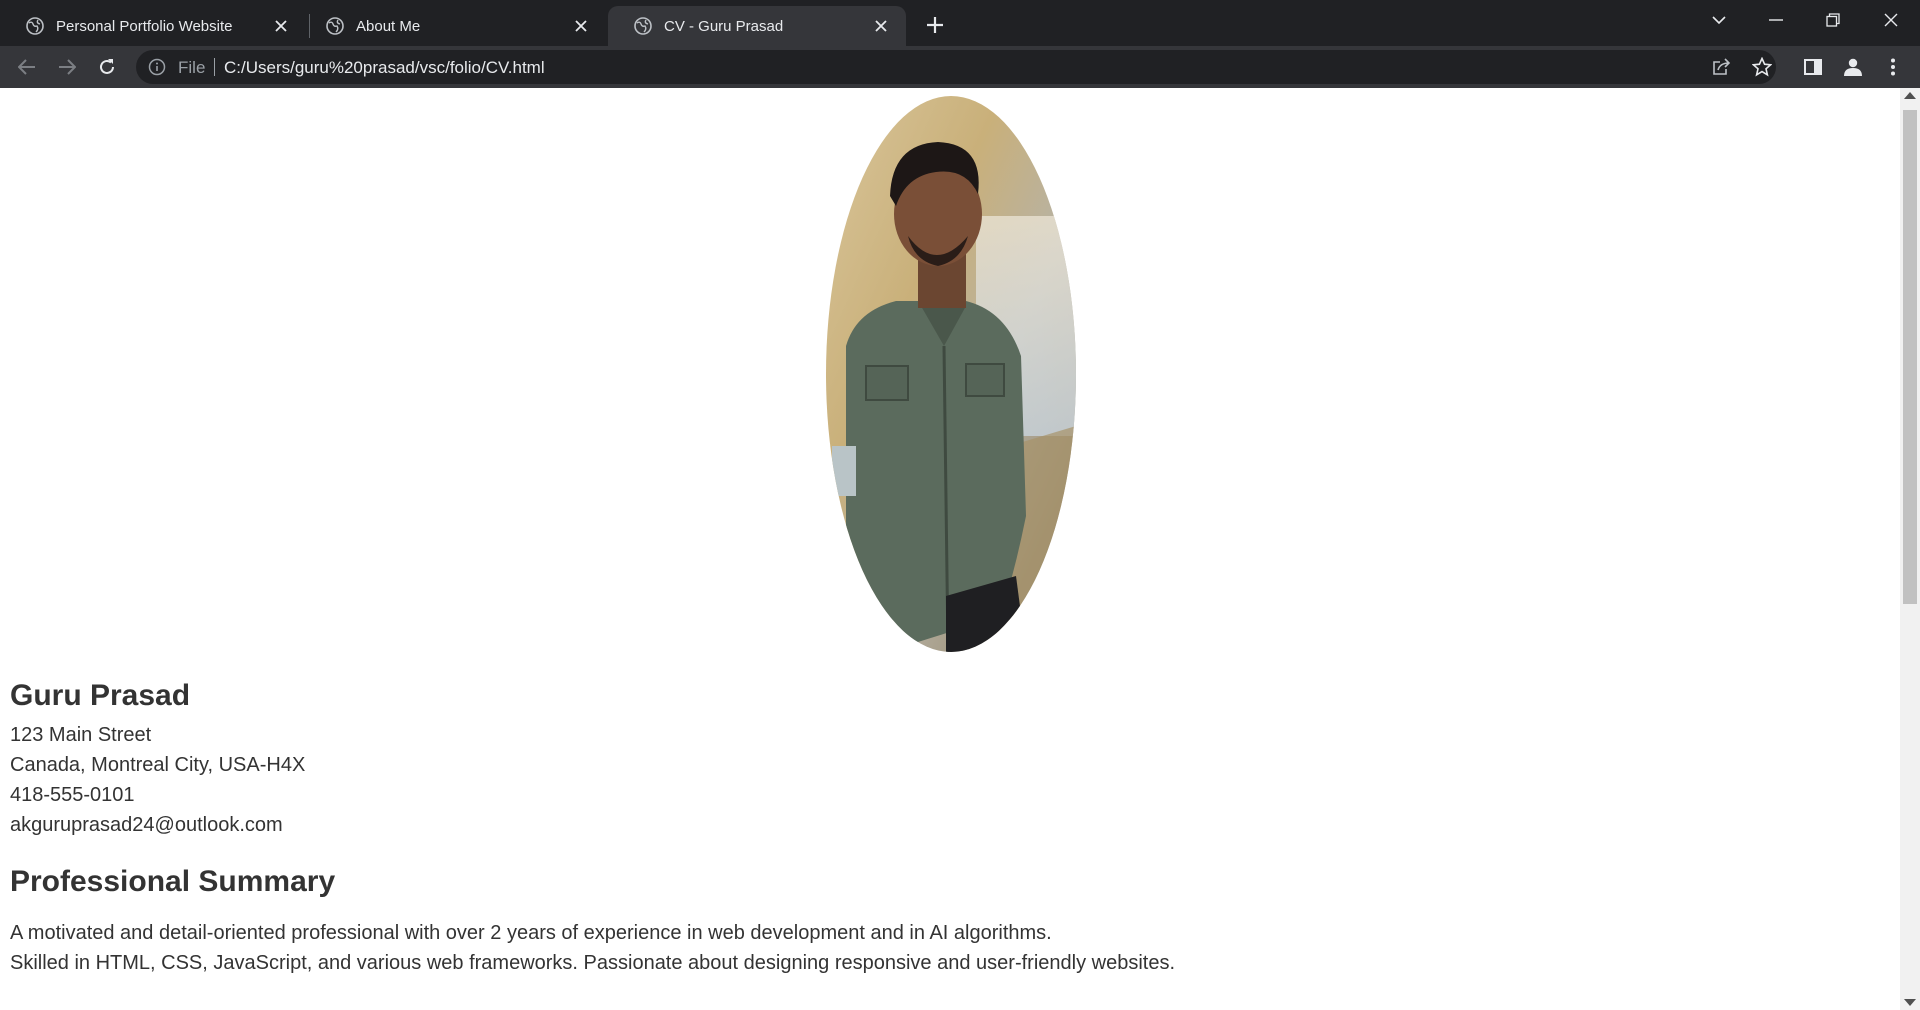 The height and width of the screenshot is (1010, 1920). What do you see at coordinates (100, 695) in the screenshot?
I see `person-name: Guru Prasad` at bounding box center [100, 695].